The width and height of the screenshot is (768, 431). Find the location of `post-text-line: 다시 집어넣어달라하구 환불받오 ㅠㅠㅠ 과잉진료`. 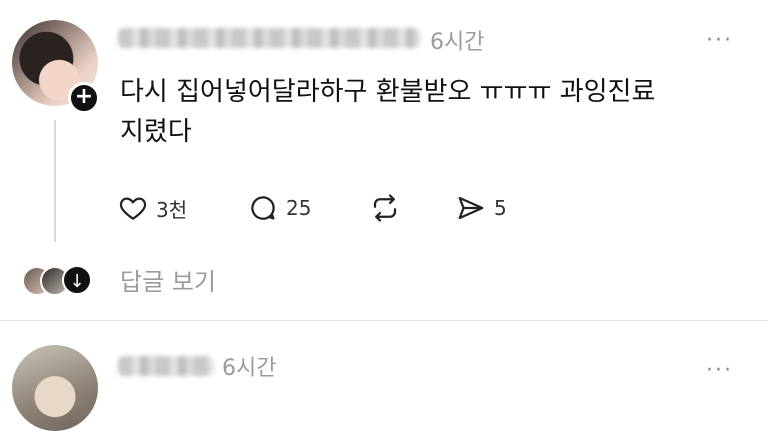

post-text-line: 다시 집어넣어달라하구 환불받오 ㅠㅠㅠ 과잉진료 is located at coordinates (388, 92).